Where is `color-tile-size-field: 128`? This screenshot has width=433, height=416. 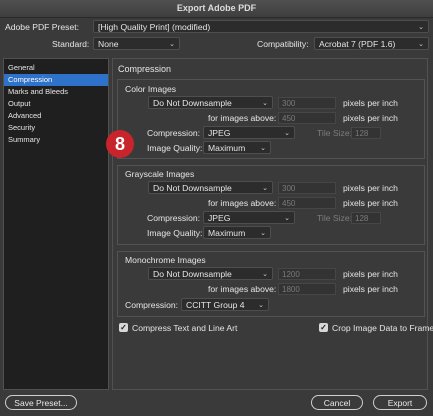 color-tile-size-field: 128 is located at coordinates (366, 133).